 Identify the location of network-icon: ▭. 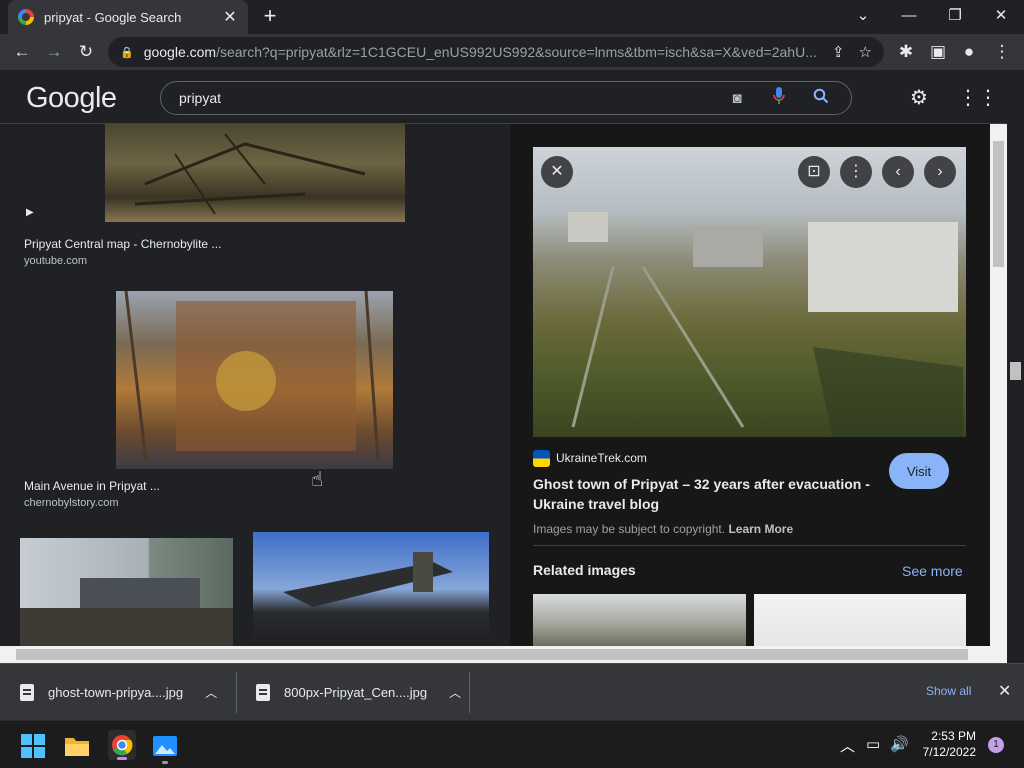
(873, 744).